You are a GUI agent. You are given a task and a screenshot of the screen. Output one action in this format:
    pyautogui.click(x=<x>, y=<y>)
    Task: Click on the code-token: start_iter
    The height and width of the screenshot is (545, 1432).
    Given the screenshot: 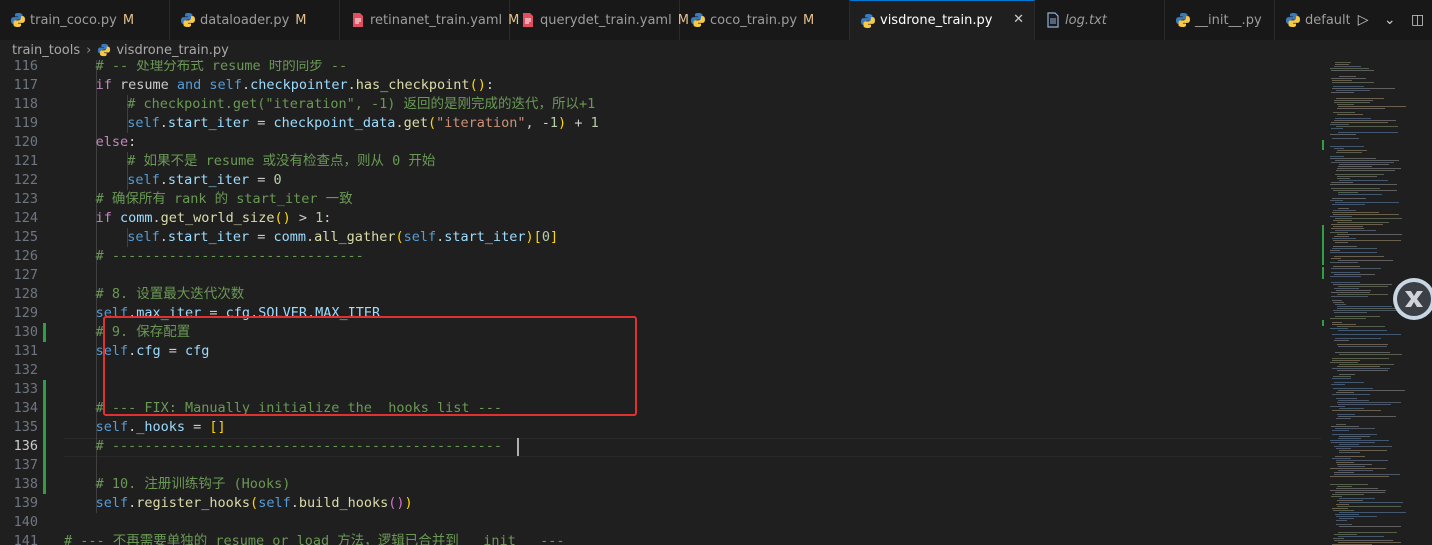 What is the action you would take?
    pyautogui.click(x=485, y=237)
    